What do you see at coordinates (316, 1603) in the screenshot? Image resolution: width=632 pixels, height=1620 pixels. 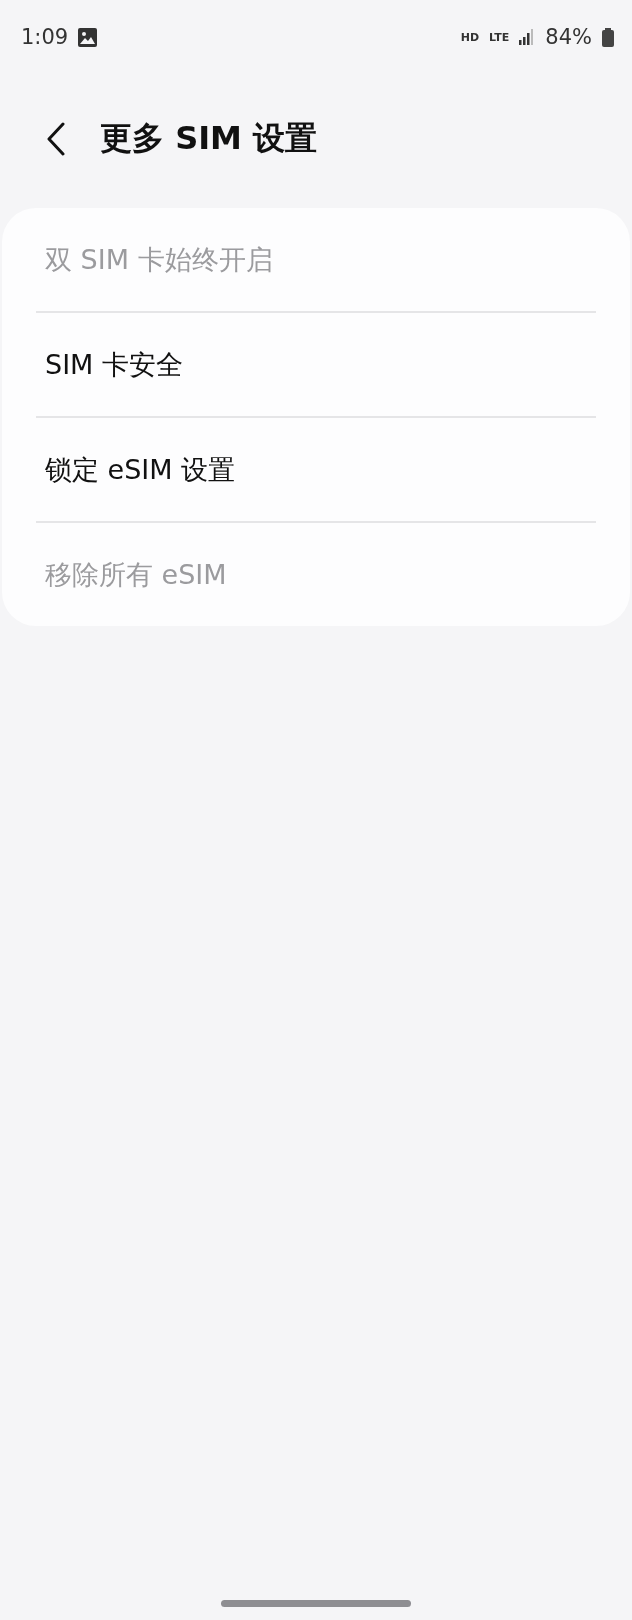 I see `home-indicator` at bounding box center [316, 1603].